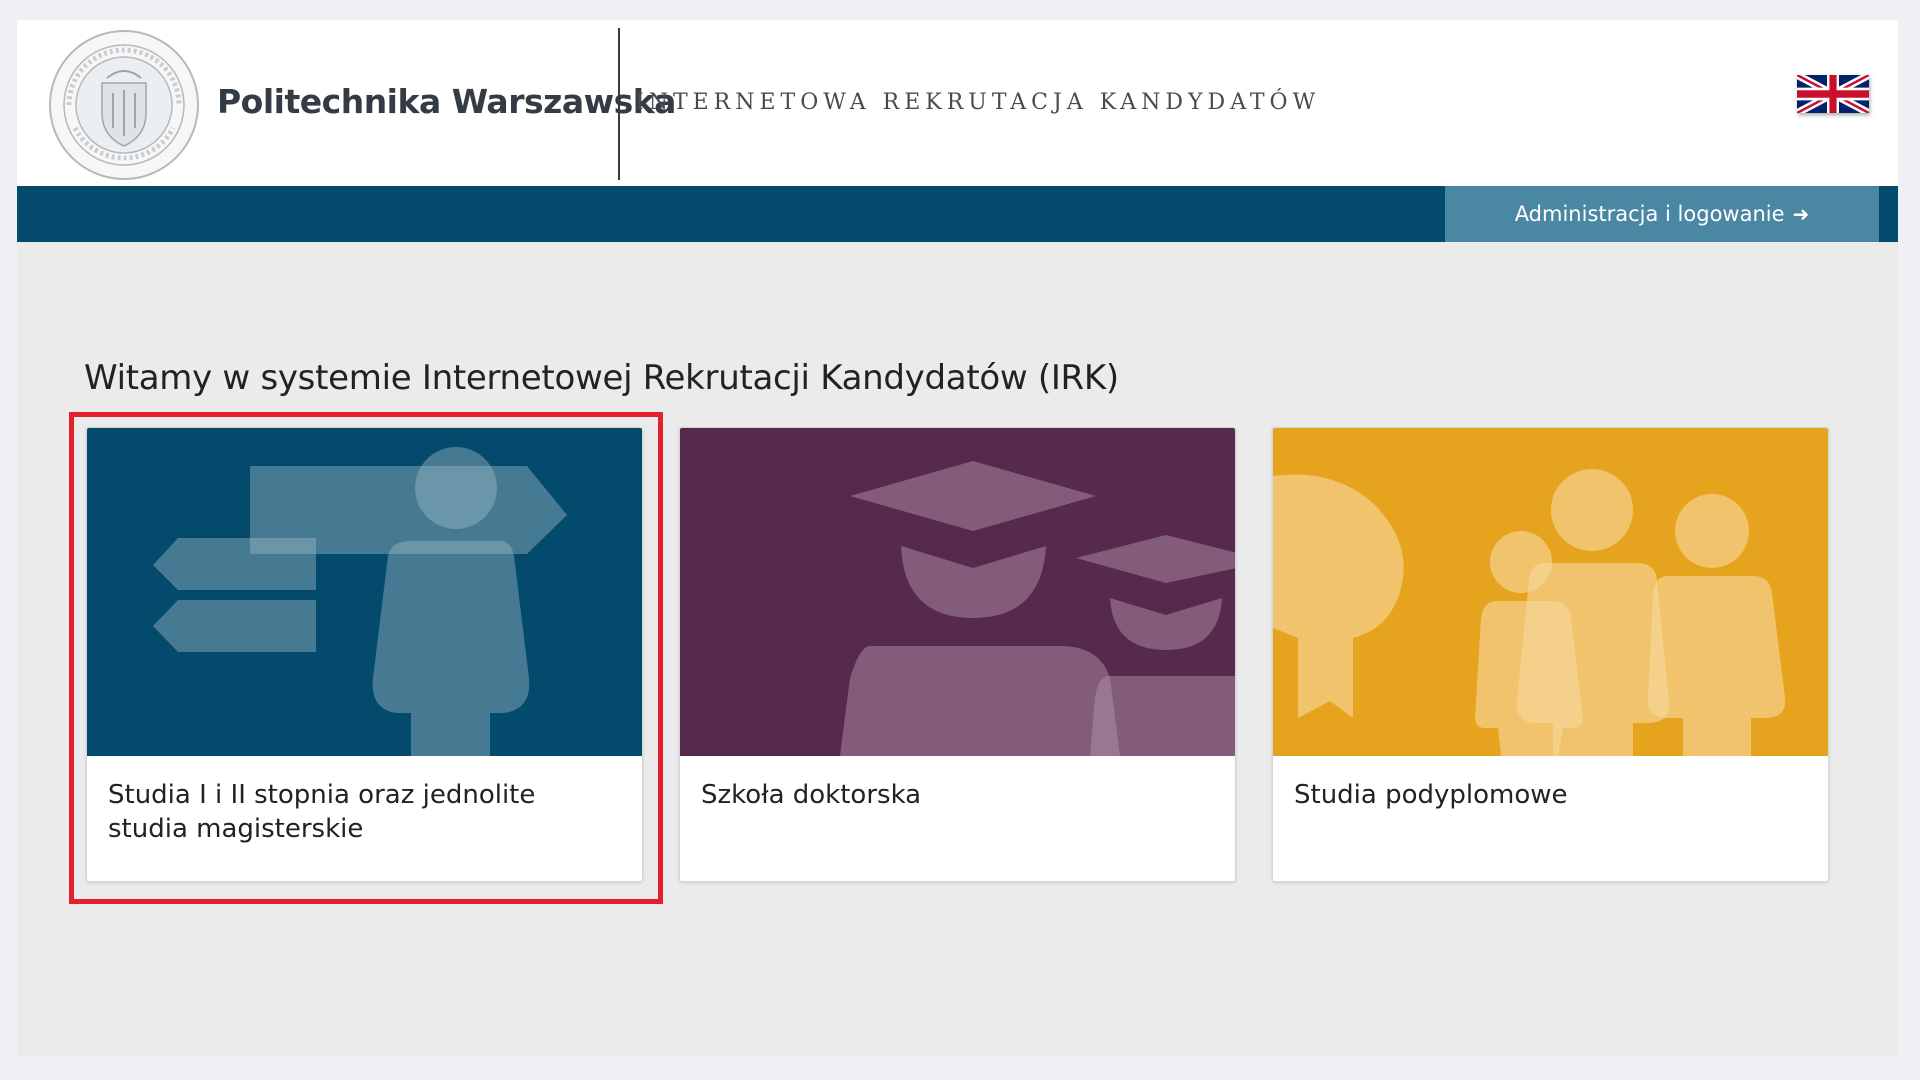 The width and height of the screenshot is (1920, 1080). I want to click on admin-login-button: Administracja i logowanie ➜, so click(1662, 214).